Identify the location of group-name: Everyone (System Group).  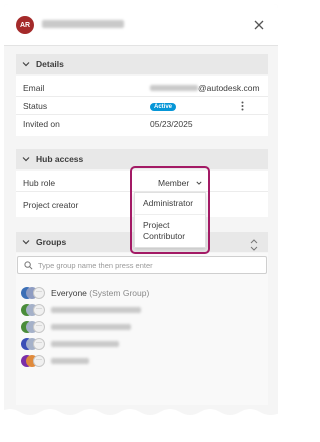
(100, 293).